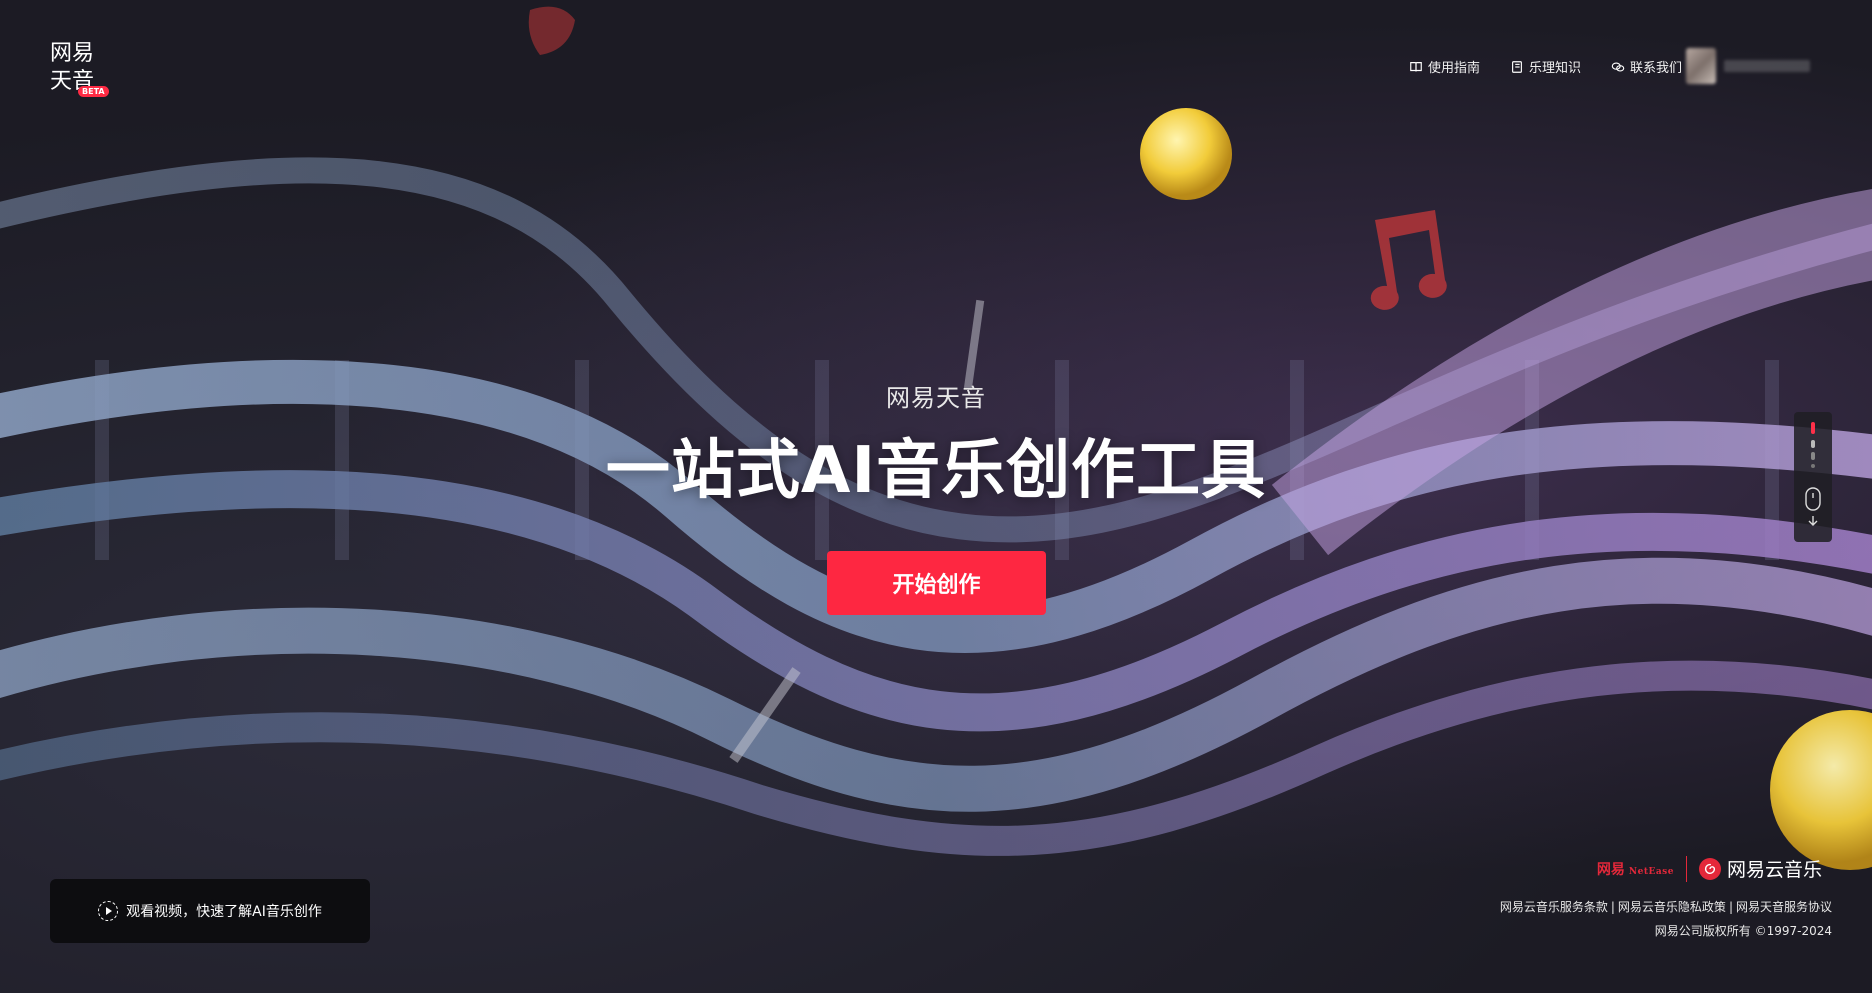 Image resolution: width=1872 pixels, height=993 pixels. Describe the element at coordinates (1517, 66) in the screenshot. I see `notebook-icon` at that location.